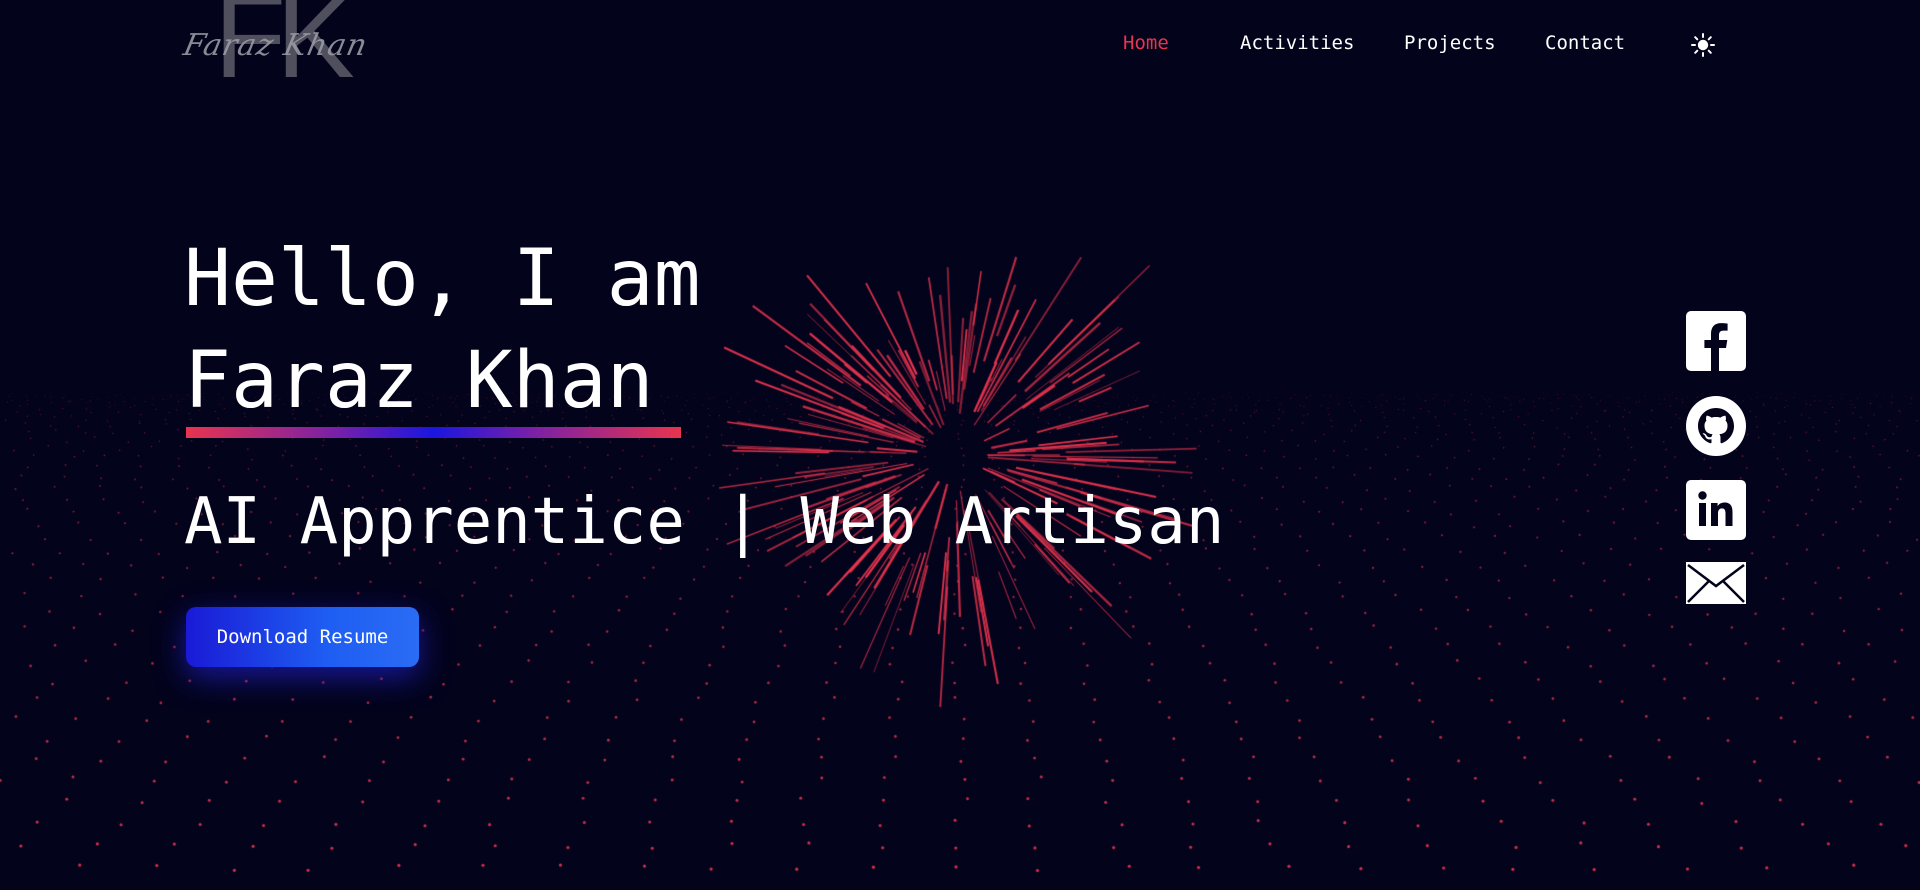 The image size is (1920, 890). I want to click on theme-toggle-button, so click(1703, 45).